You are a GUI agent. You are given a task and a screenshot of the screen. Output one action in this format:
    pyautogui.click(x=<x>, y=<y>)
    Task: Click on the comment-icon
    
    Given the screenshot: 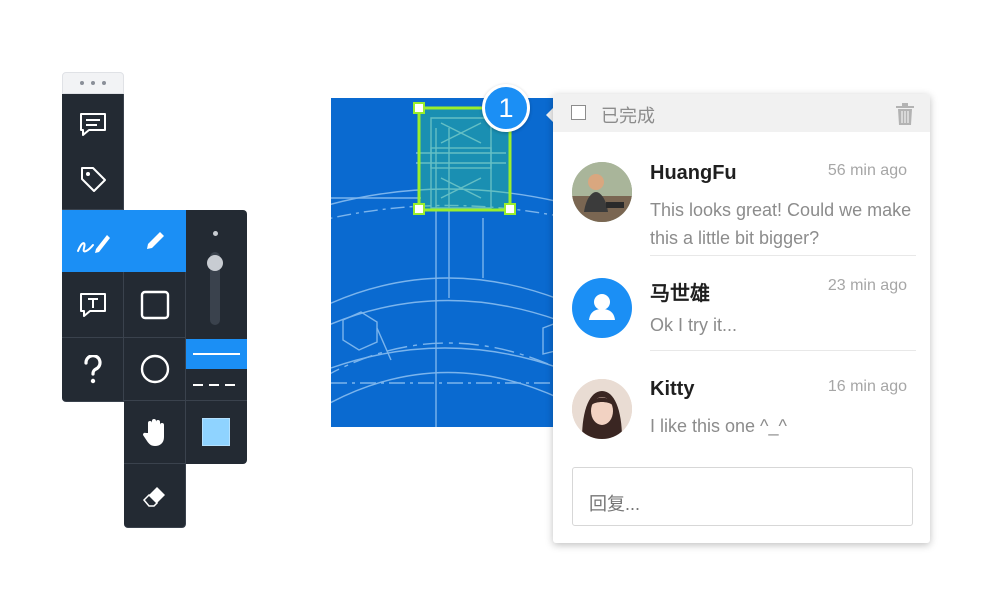 What is the action you would take?
    pyautogui.click(x=92, y=124)
    